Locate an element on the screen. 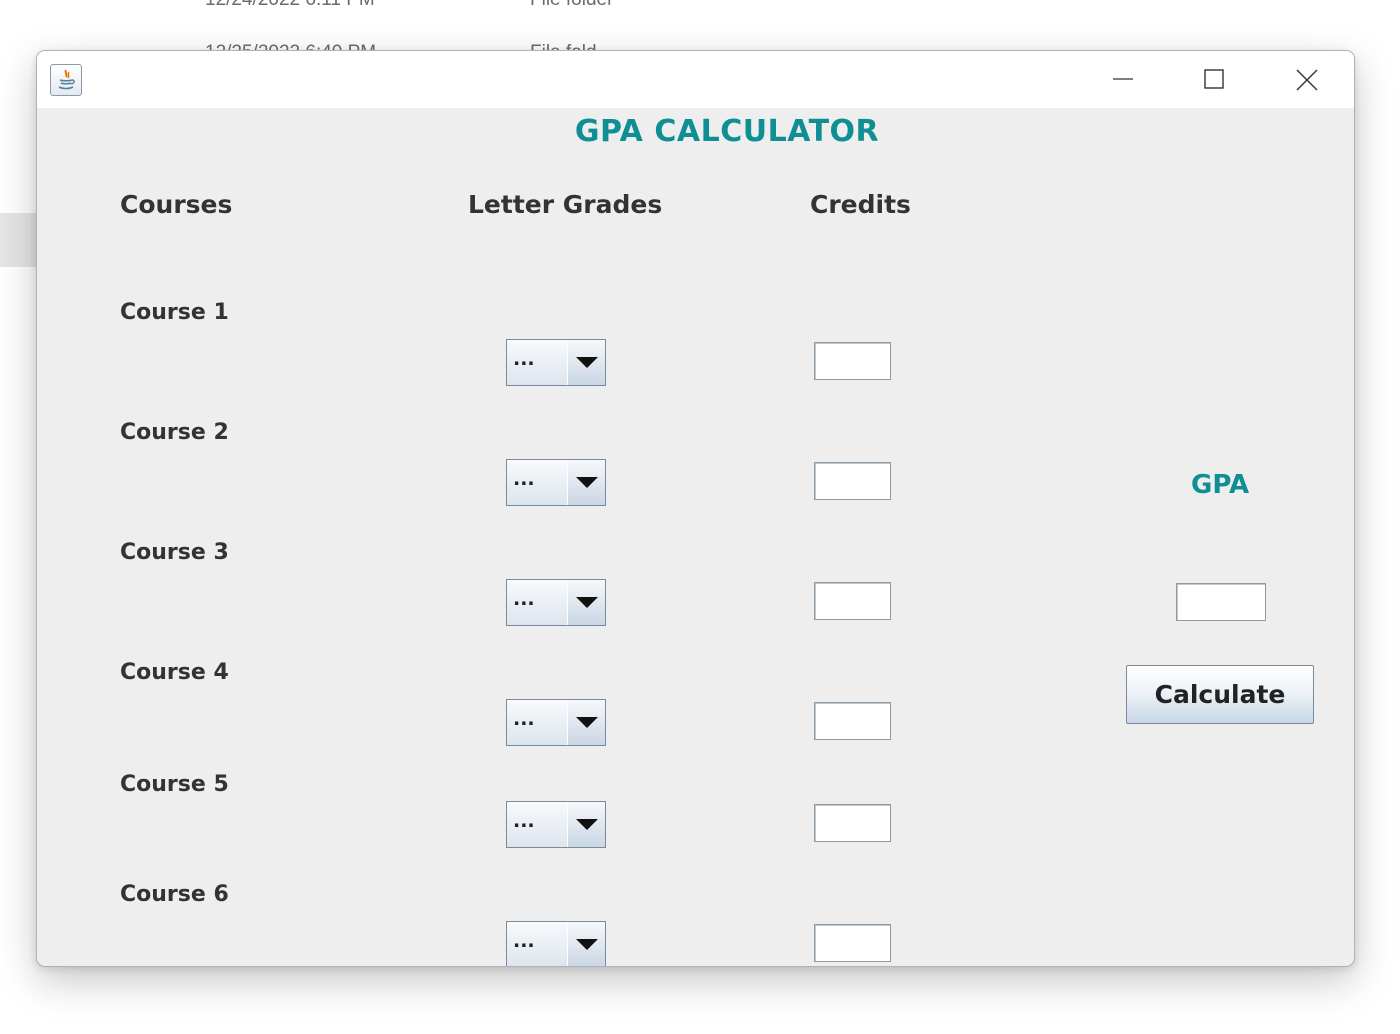 This screenshot has height=1034, width=1400. course-label: Course 1 is located at coordinates (174, 312).